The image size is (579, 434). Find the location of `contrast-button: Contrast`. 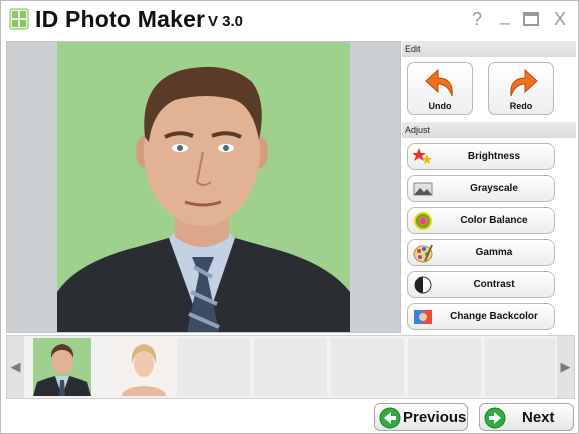

contrast-button: Contrast is located at coordinates (481, 284).